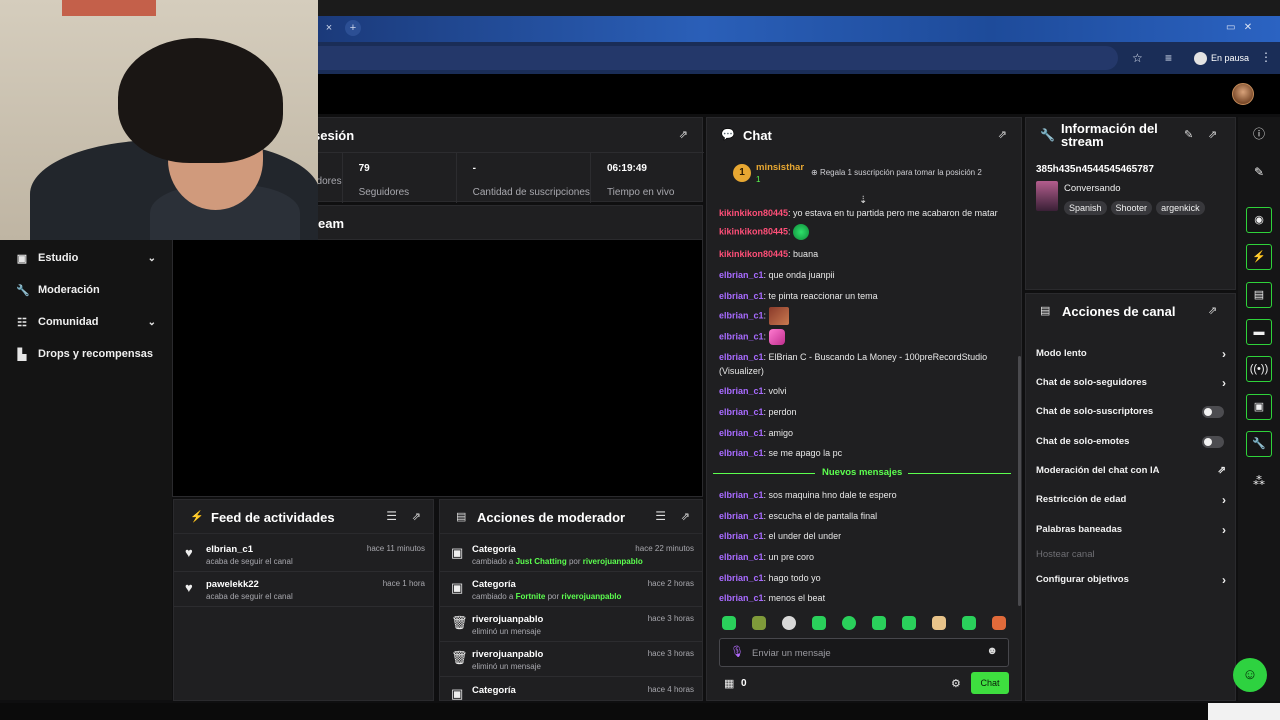  Describe the element at coordinates (1259, 481) in the screenshot. I see `apps-icon: ⁂` at that location.